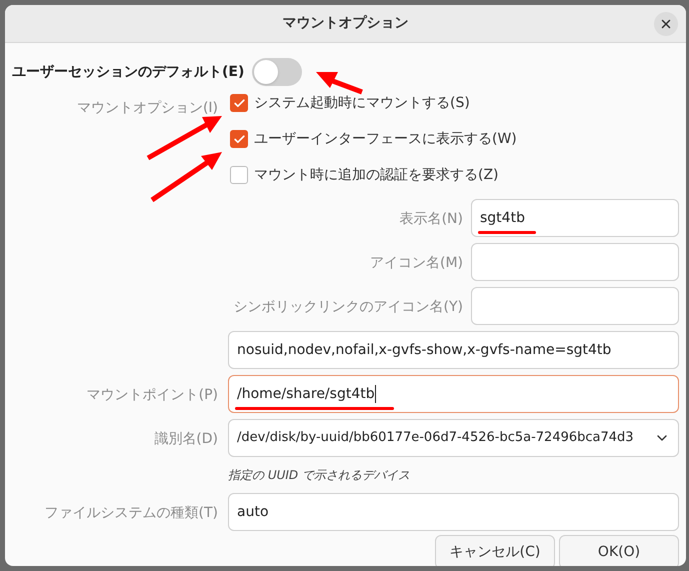 The width and height of the screenshot is (689, 571). I want to click on text-field: /home/share/sgt4tb, so click(453, 394).